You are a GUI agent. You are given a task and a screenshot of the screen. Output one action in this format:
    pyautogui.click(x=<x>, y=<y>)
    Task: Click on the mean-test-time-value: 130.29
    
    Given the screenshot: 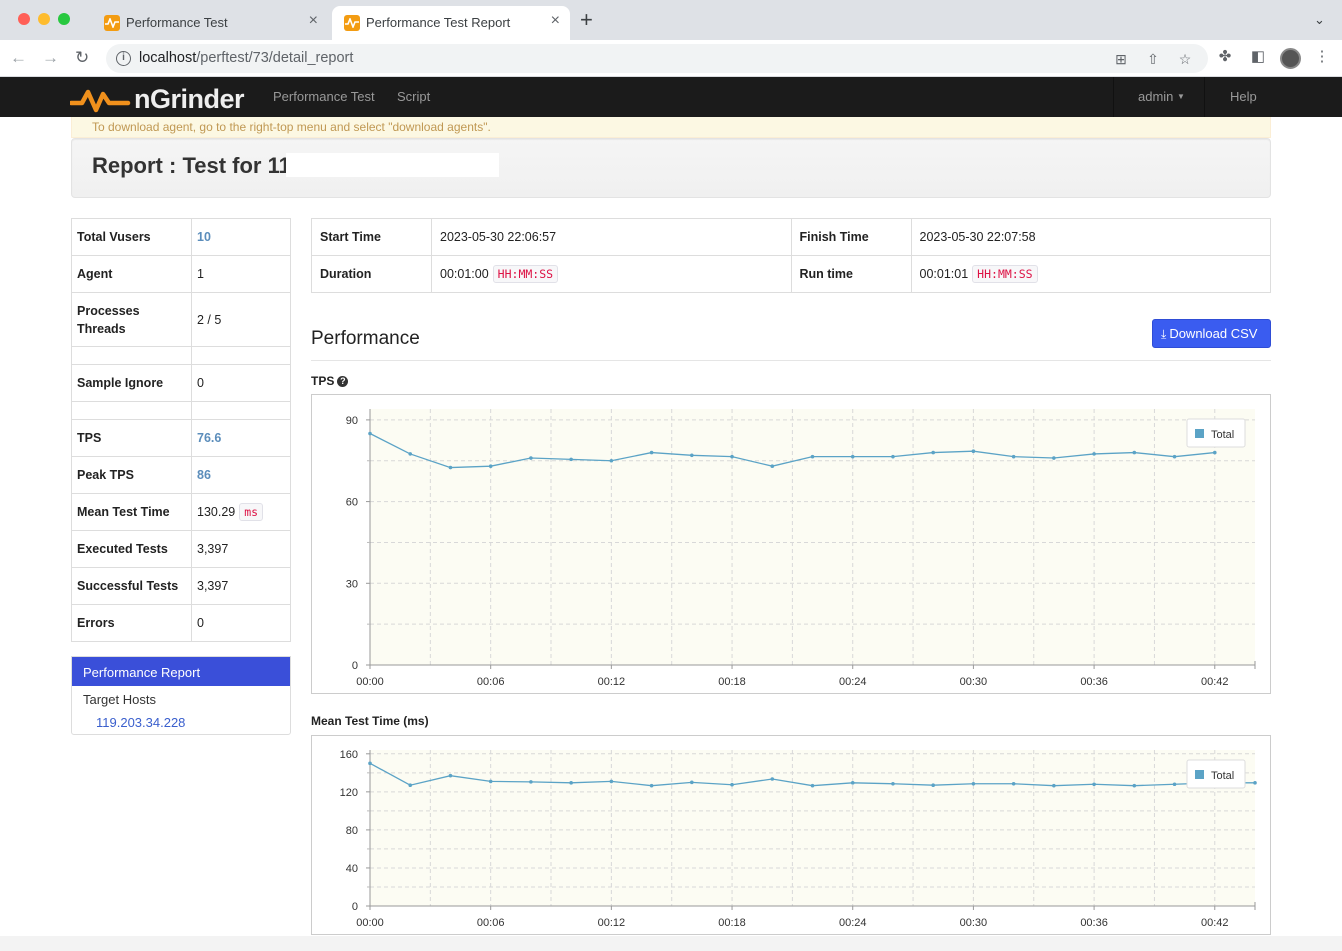 What is the action you would take?
    pyautogui.click(x=216, y=512)
    